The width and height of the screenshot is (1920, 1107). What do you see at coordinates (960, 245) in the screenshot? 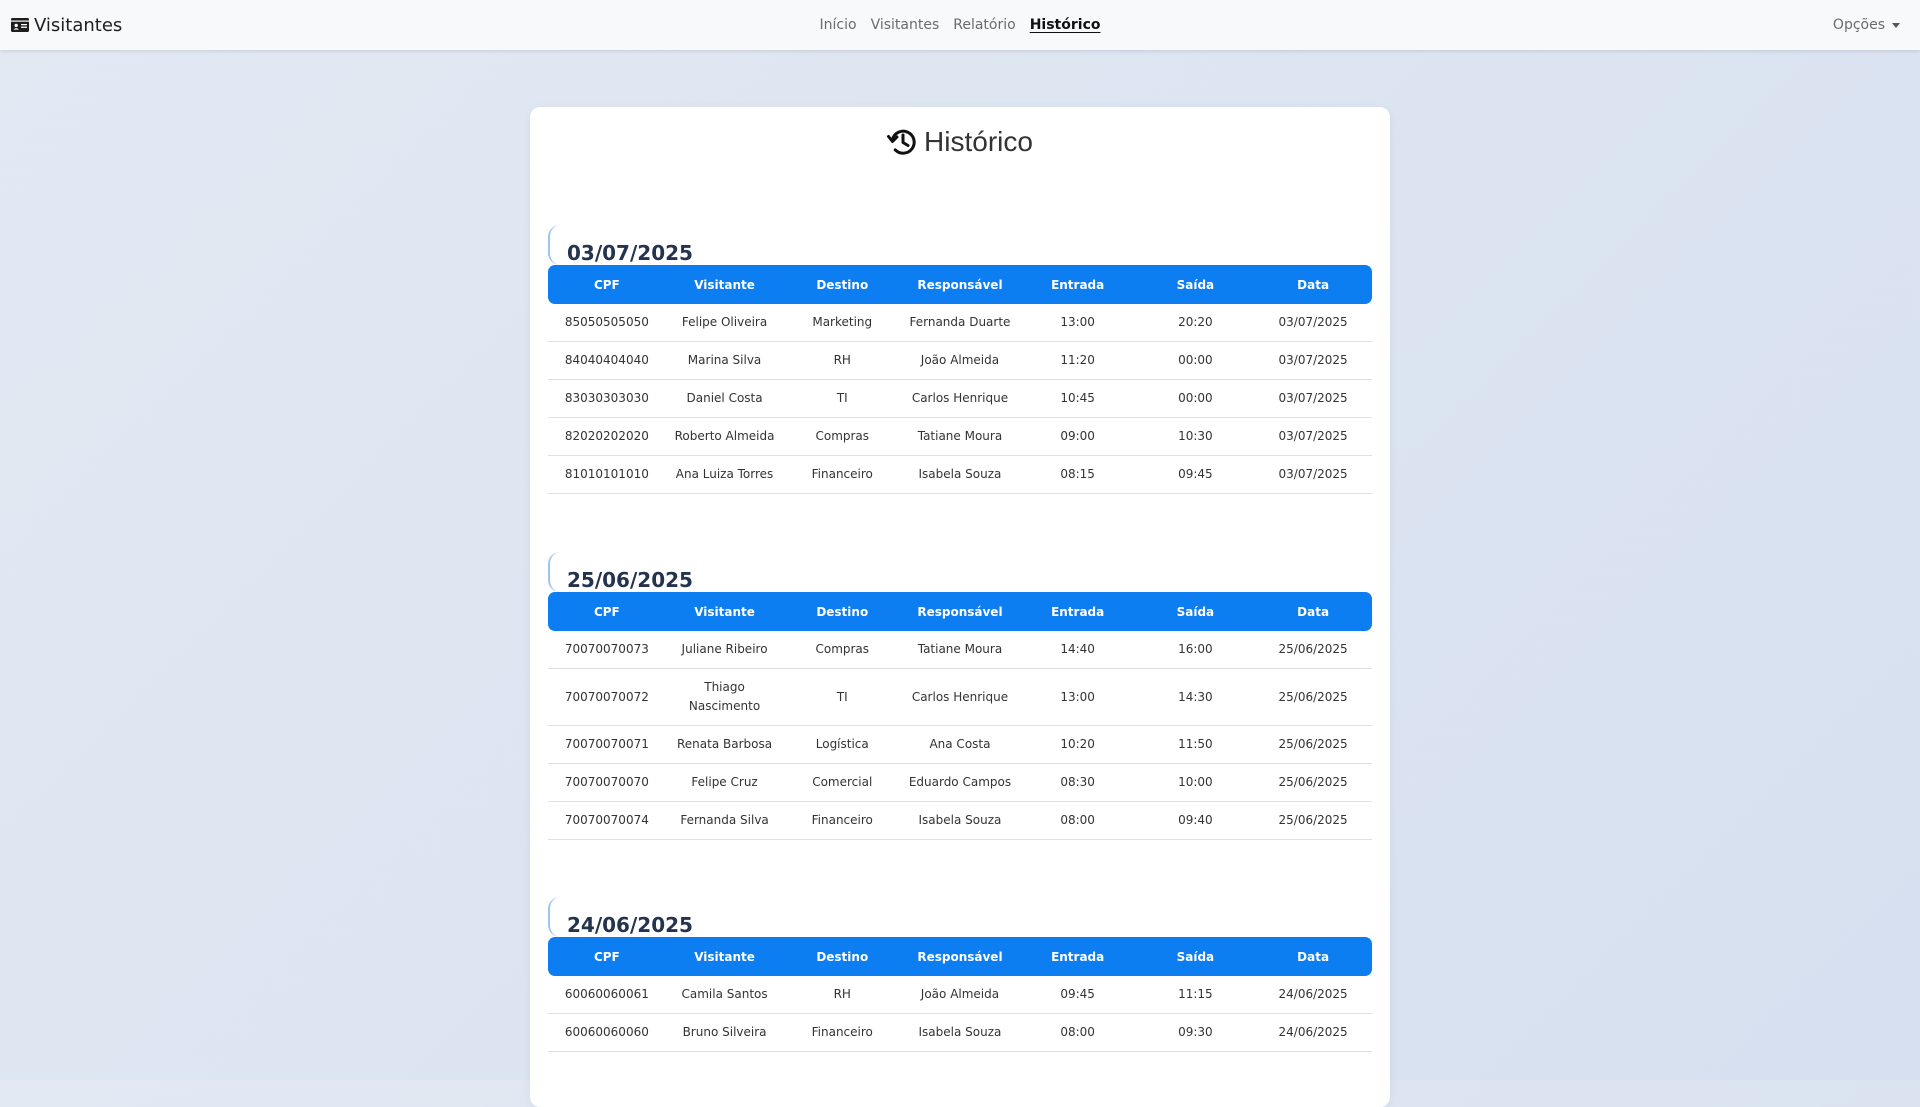
I see `section-date-heading: 03/07/2025` at bounding box center [960, 245].